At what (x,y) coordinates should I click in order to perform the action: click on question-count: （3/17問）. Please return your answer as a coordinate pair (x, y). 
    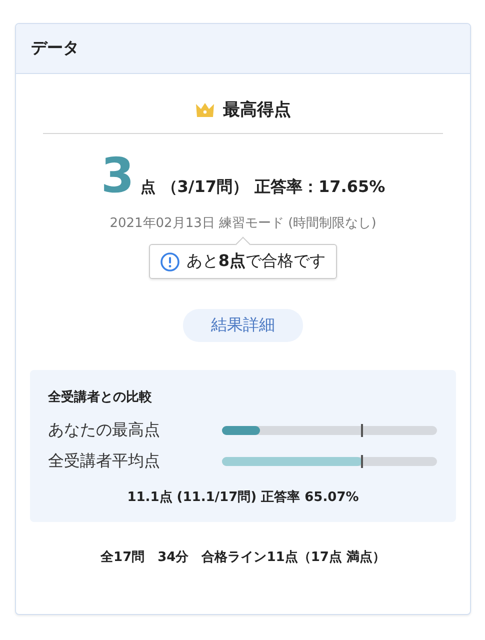
    Looking at the image, I should click on (204, 187).